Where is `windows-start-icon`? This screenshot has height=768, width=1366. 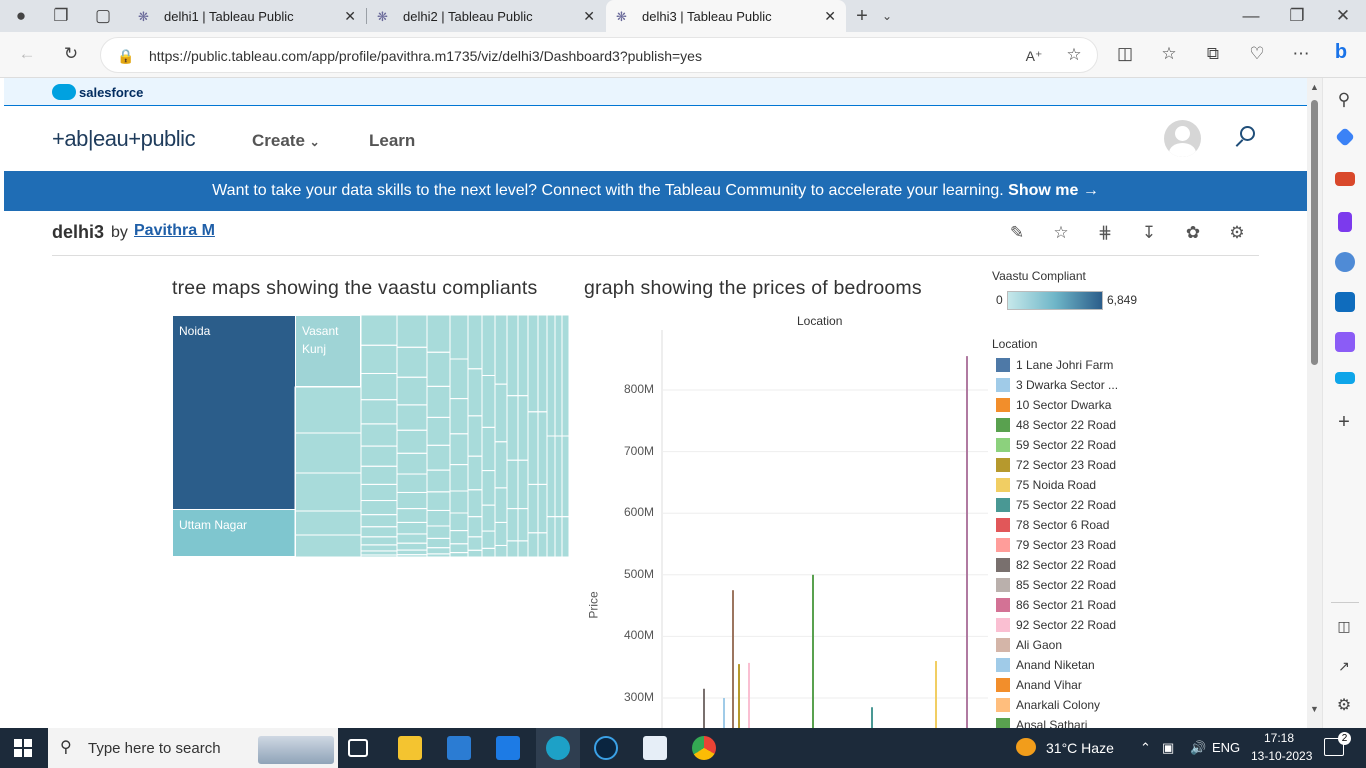 windows-start-icon is located at coordinates (23, 748).